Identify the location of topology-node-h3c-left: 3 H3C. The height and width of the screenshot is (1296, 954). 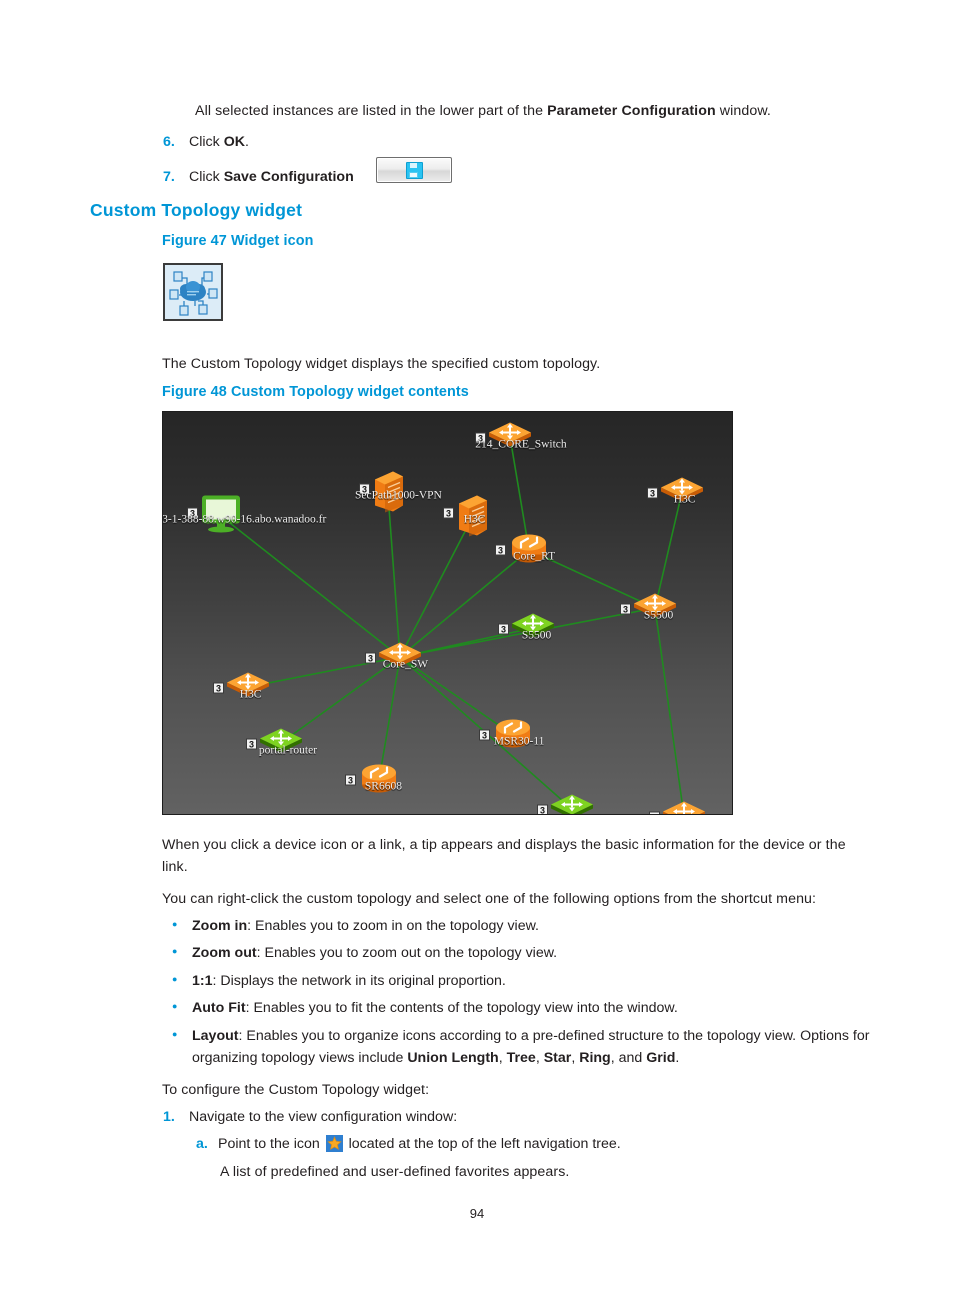
(242, 687).